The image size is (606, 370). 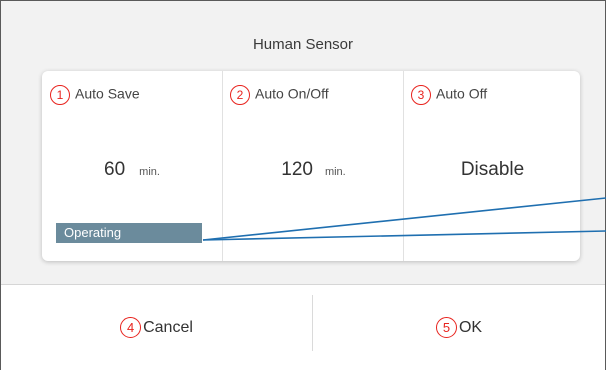 I want to click on dialog-title: Human Sensor, so click(x=303, y=44).